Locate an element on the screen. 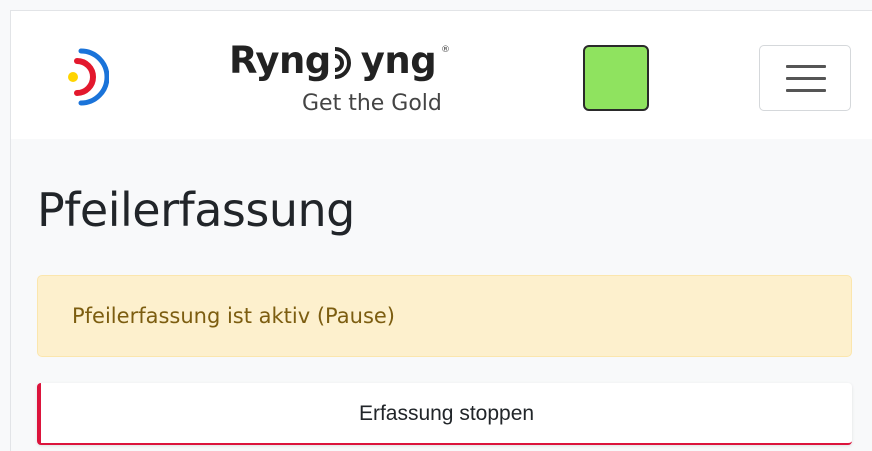  stop-capture-button-label: Erfassung stoppen is located at coordinates (446, 413).